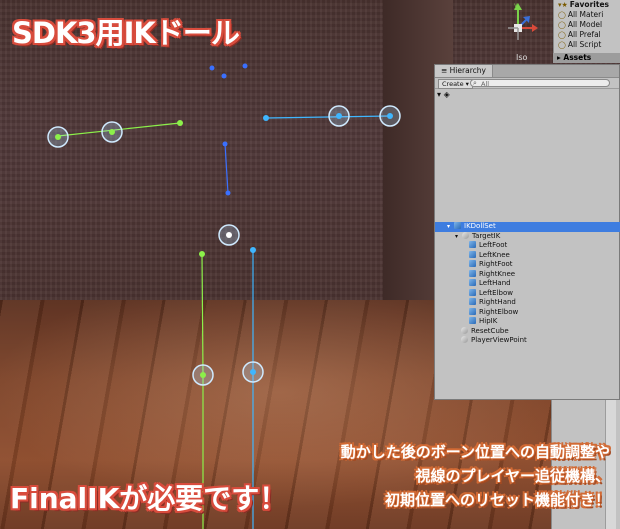  I want to click on unity-scene-icon: ◈, so click(446, 94).